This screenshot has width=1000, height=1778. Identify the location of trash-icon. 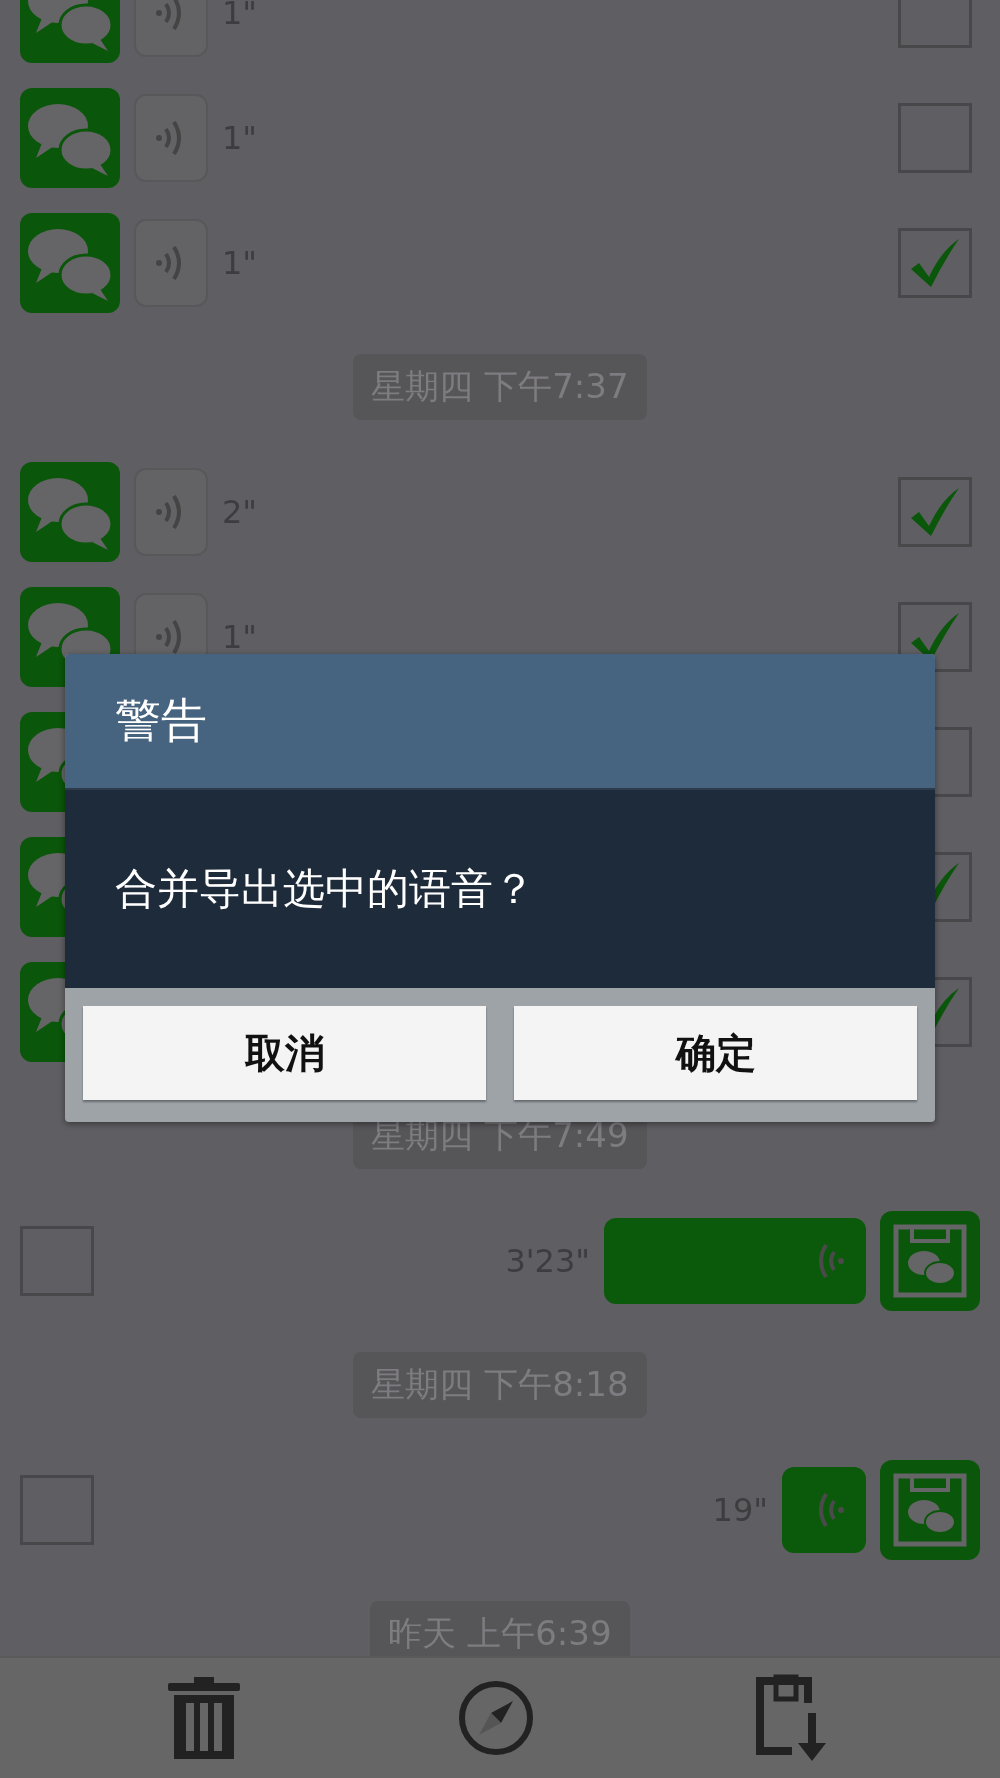
(204, 1718).